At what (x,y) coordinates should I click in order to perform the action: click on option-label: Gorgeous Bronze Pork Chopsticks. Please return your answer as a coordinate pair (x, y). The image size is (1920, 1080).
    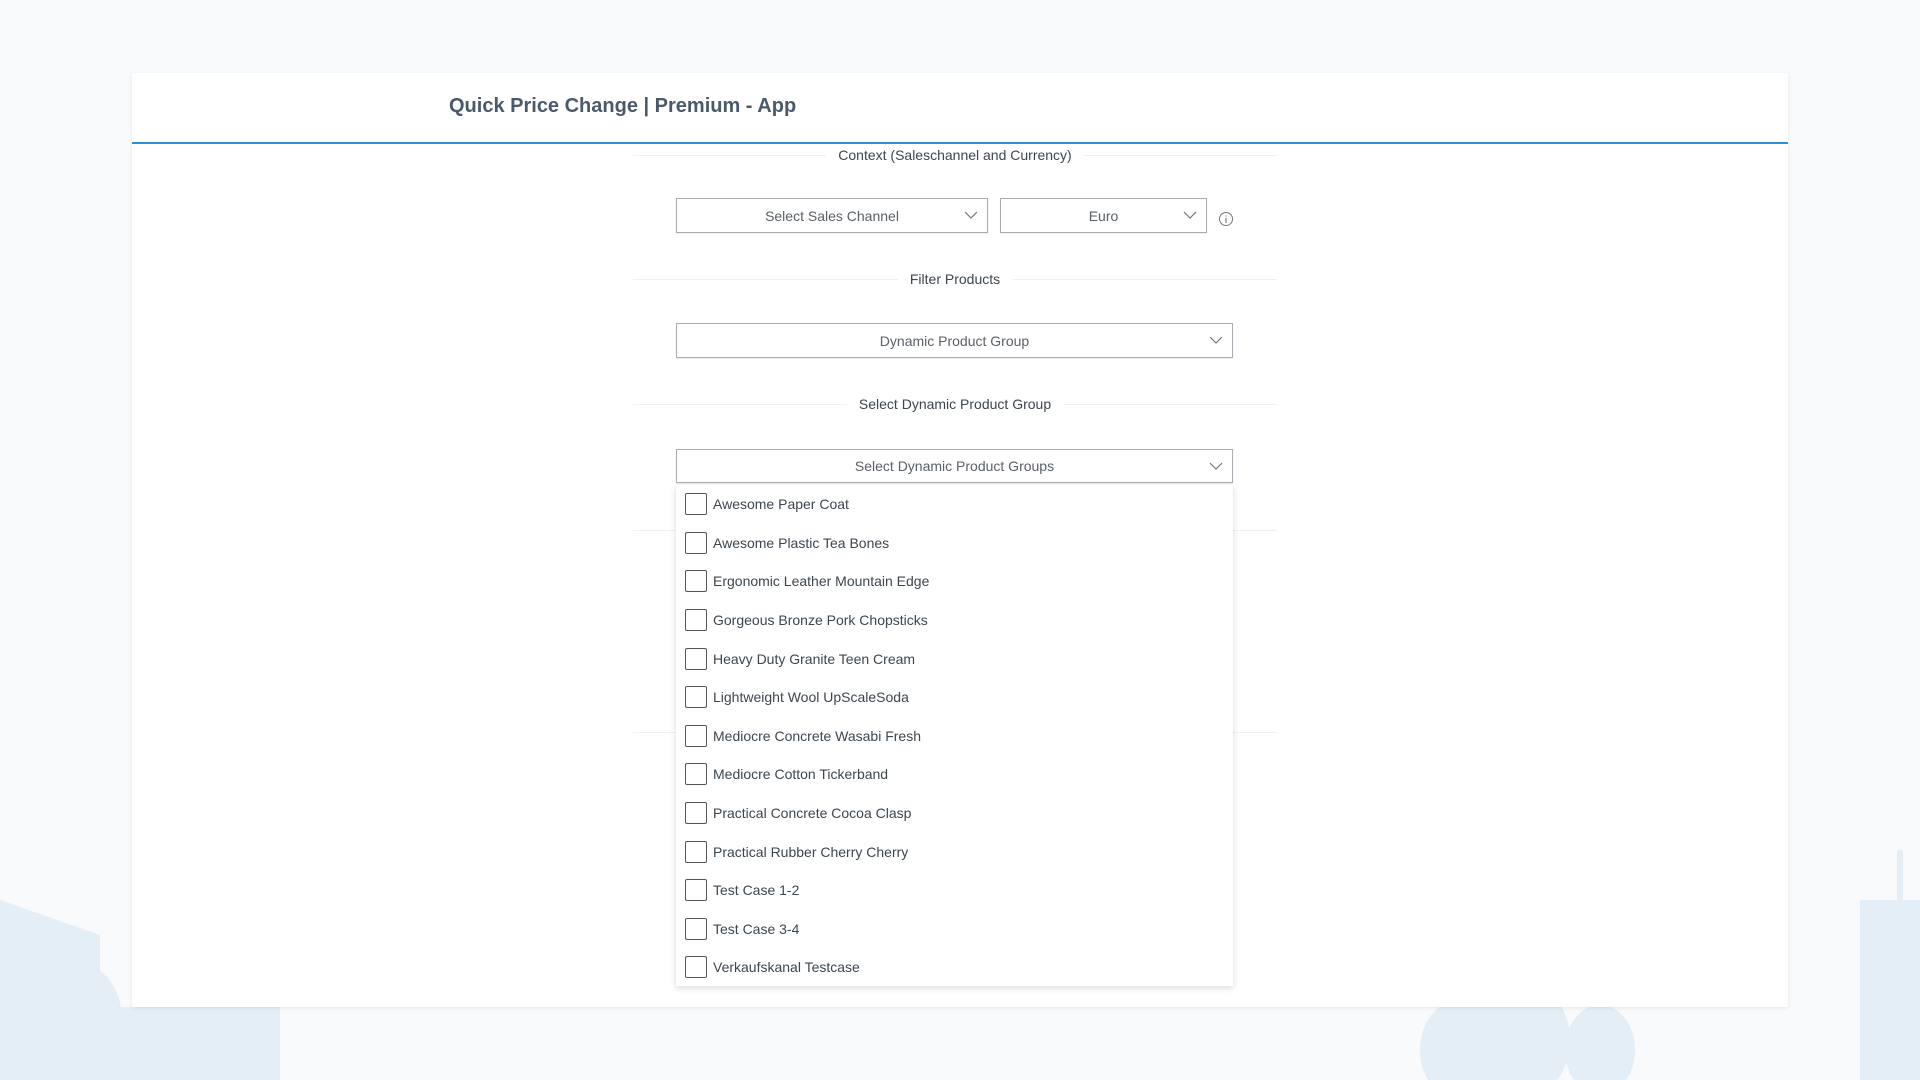
    Looking at the image, I should click on (820, 620).